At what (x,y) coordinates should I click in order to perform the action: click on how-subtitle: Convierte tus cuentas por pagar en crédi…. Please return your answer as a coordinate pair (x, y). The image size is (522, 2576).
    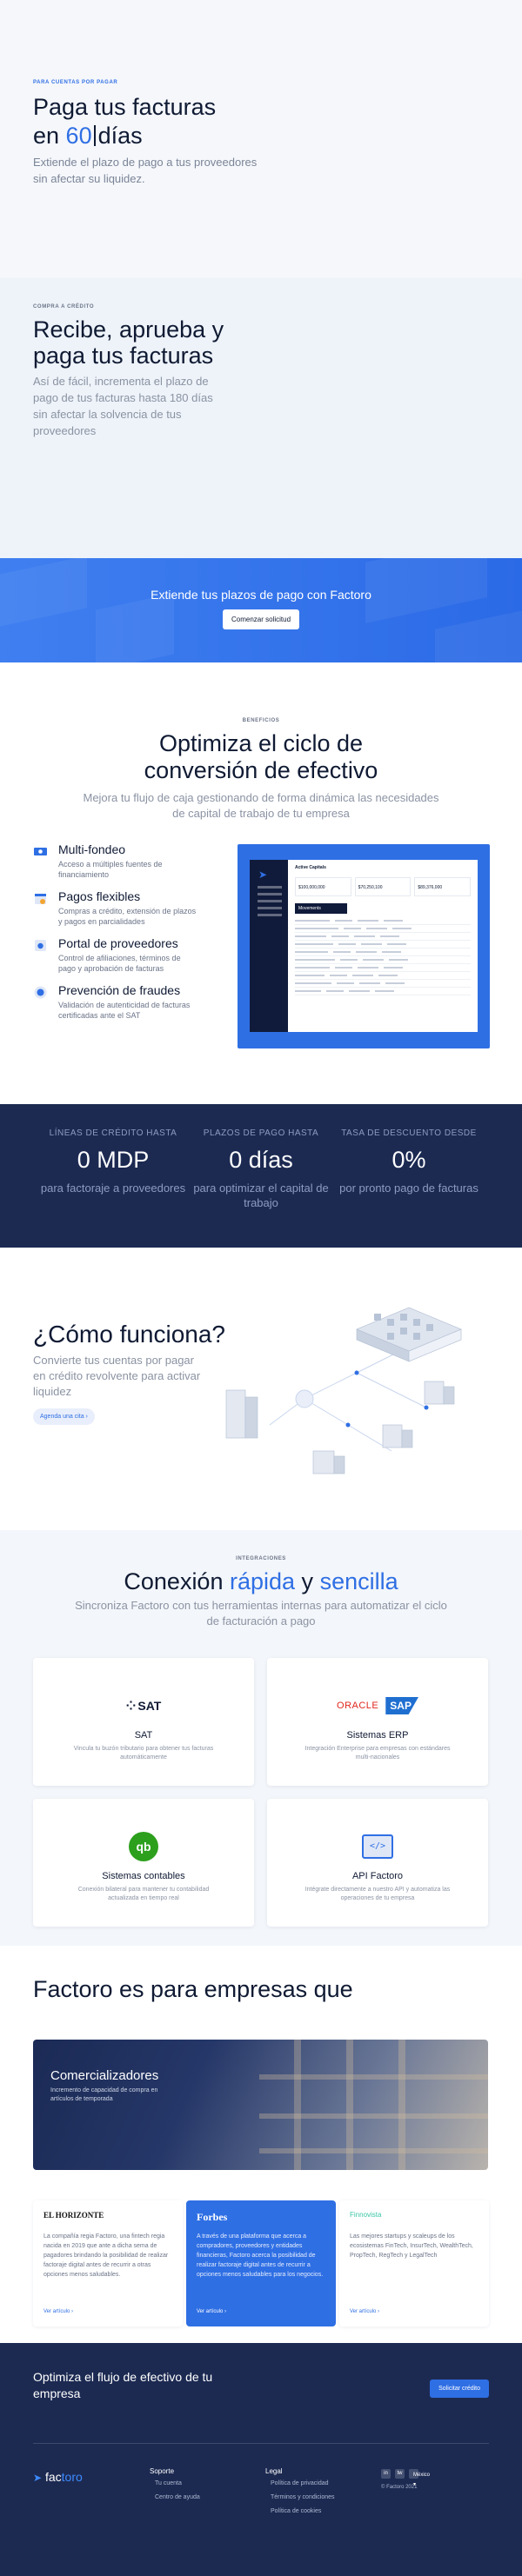
    Looking at the image, I should click on (117, 1376).